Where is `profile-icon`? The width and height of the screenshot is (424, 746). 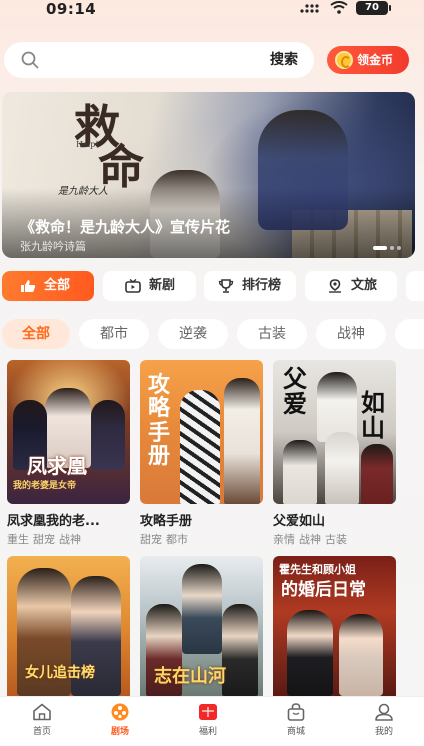 profile-icon is located at coordinates (384, 712).